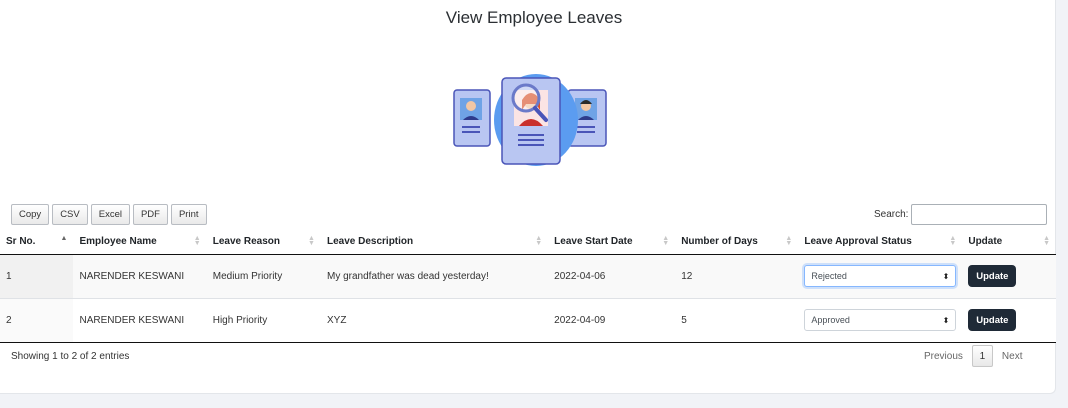  I want to click on cell-sr-no: 2, so click(37, 320).